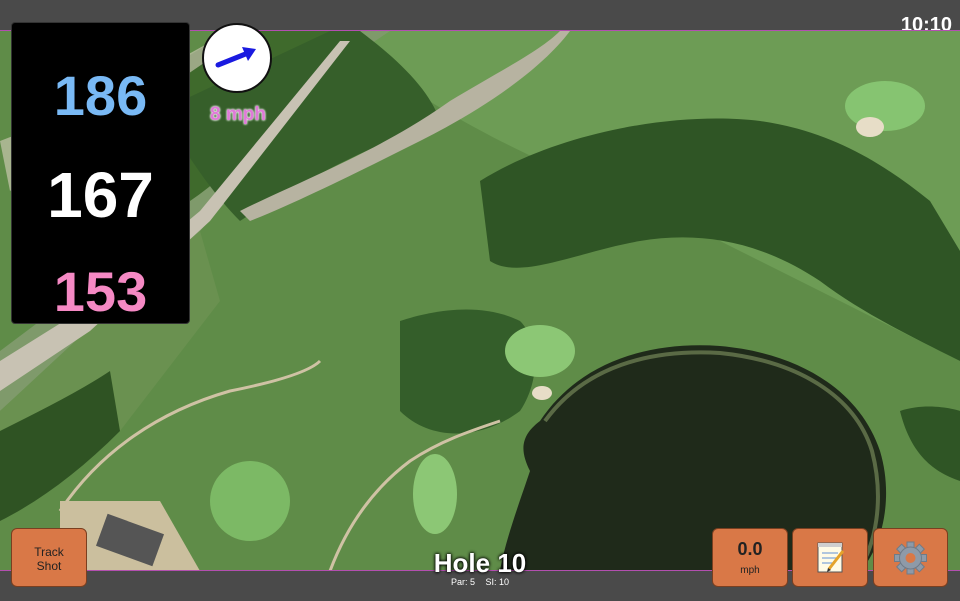 The height and width of the screenshot is (601, 960). Describe the element at coordinates (100, 95) in the screenshot. I see `back-distance: 186` at that location.